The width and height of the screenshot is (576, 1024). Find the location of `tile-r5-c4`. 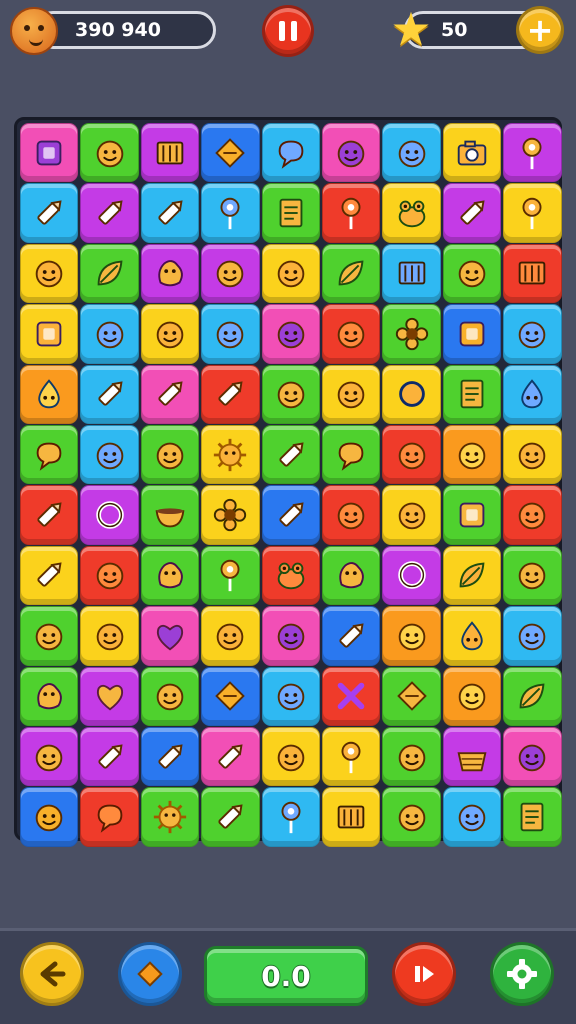

tile-r5-c4 is located at coordinates (230, 394).